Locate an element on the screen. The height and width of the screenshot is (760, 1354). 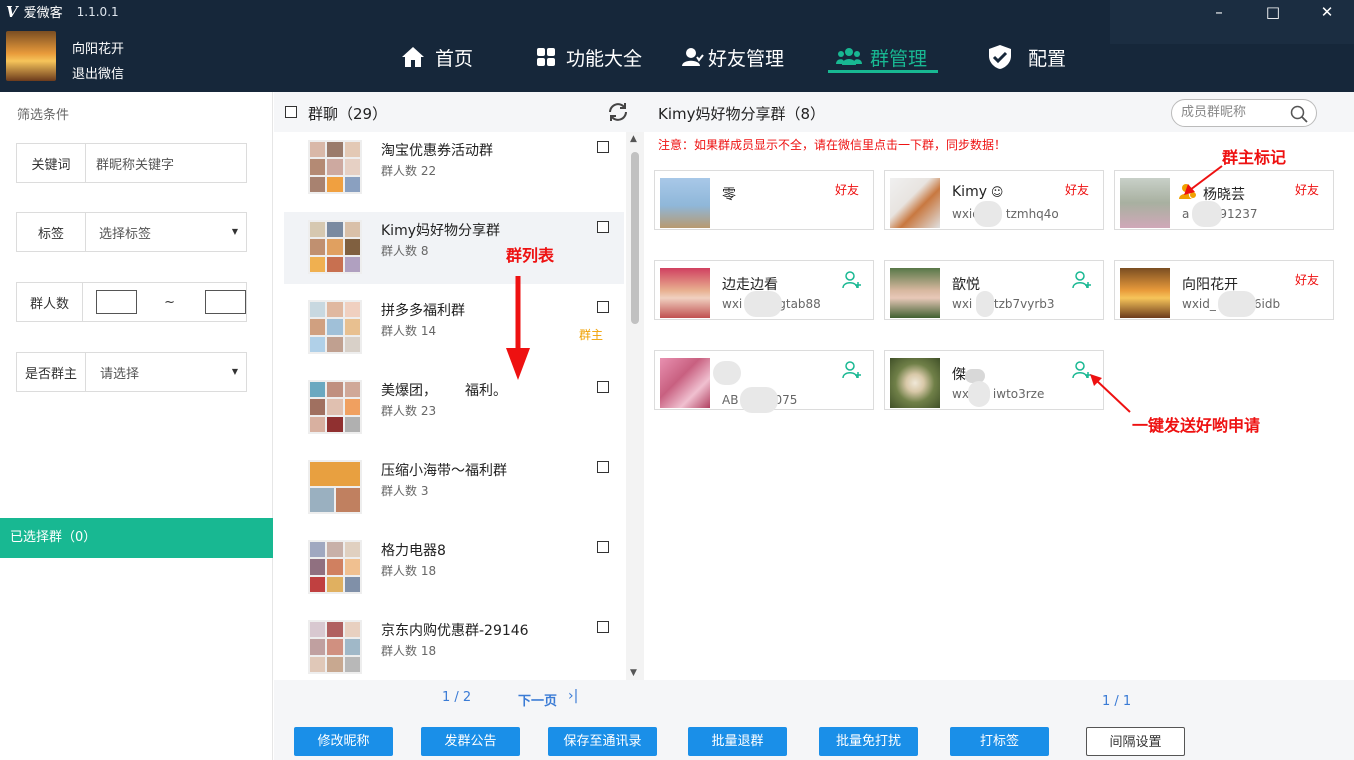
group-list-scrollbar: ▲ ▼ is located at coordinates (635, 406).